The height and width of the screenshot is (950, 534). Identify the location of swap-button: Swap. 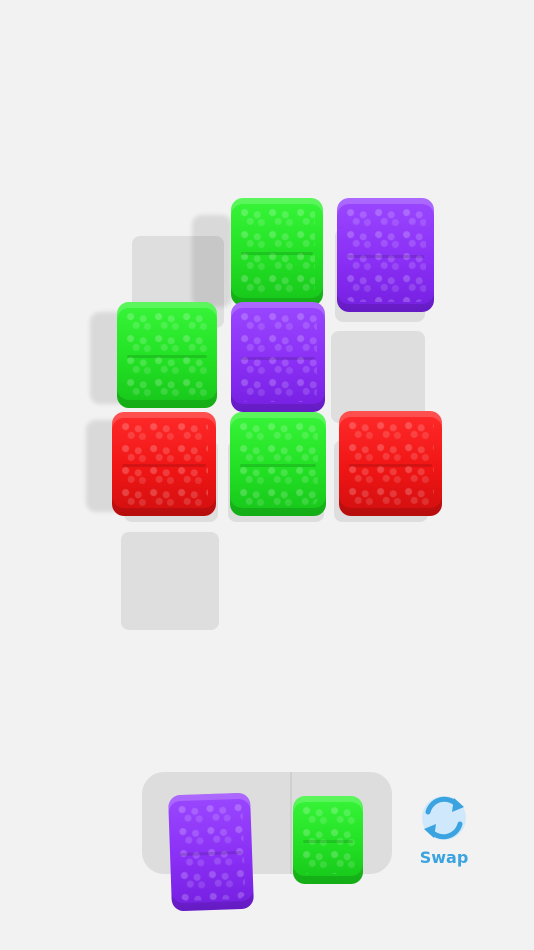
(444, 829).